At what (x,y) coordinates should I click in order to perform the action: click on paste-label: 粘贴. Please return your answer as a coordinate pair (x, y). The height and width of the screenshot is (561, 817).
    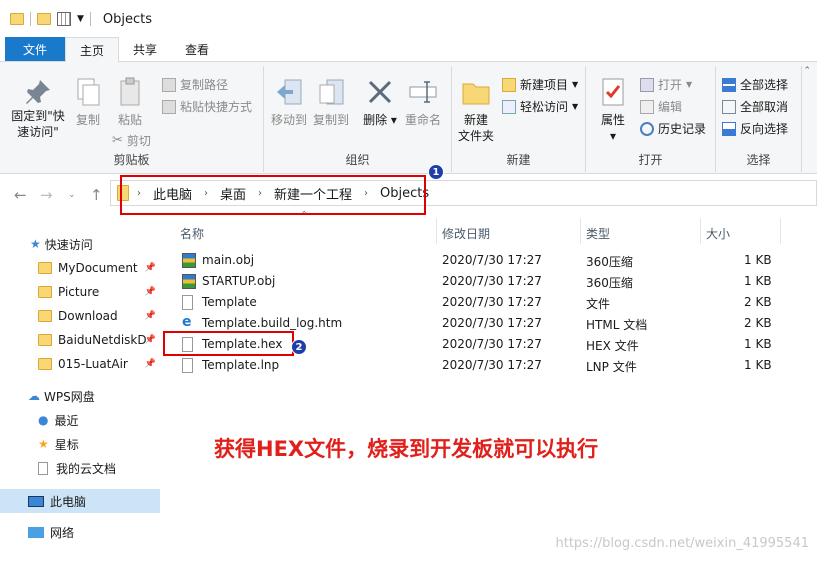
    Looking at the image, I should click on (129, 120).